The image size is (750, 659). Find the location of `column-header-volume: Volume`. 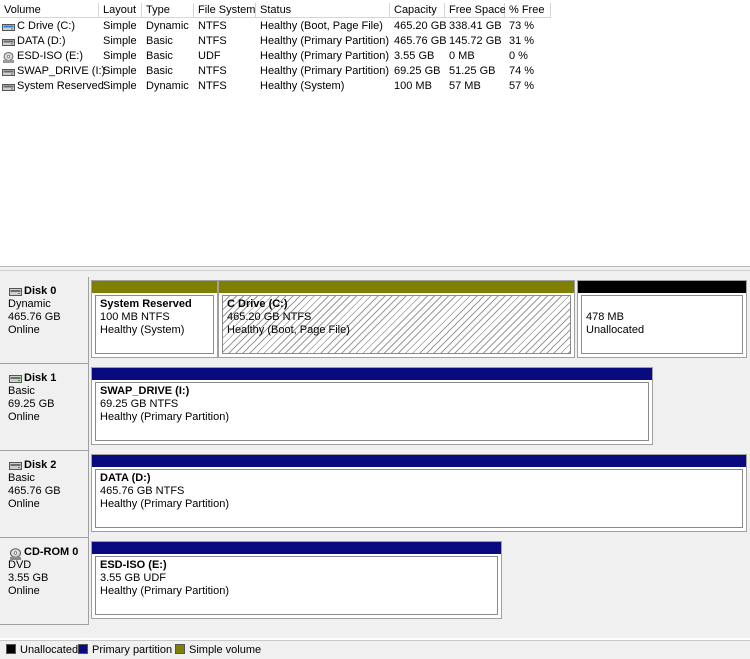

column-header-volume: Volume is located at coordinates (49, 10).